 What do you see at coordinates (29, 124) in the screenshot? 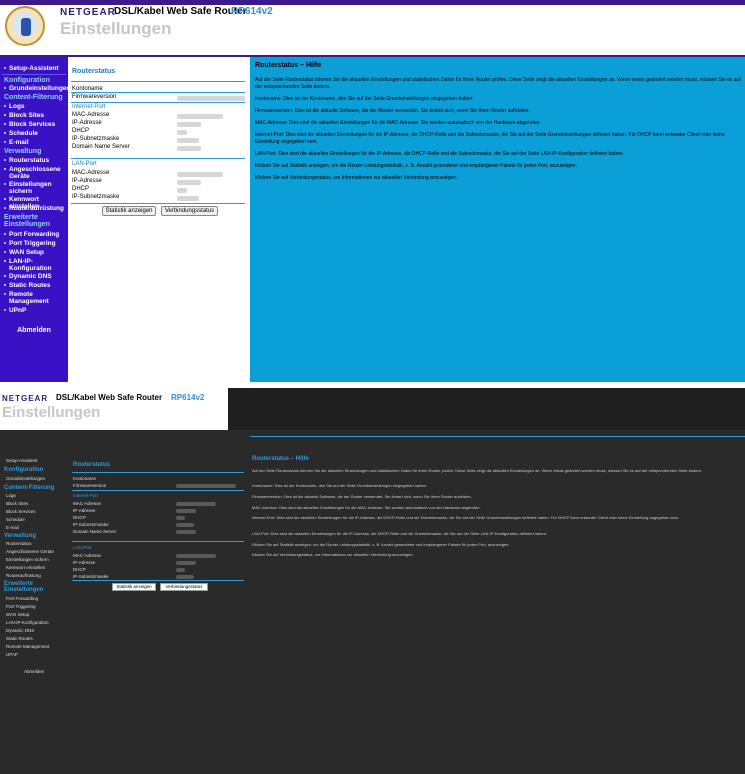
I see `sidebar-item-block-services: Block Services` at bounding box center [29, 124].